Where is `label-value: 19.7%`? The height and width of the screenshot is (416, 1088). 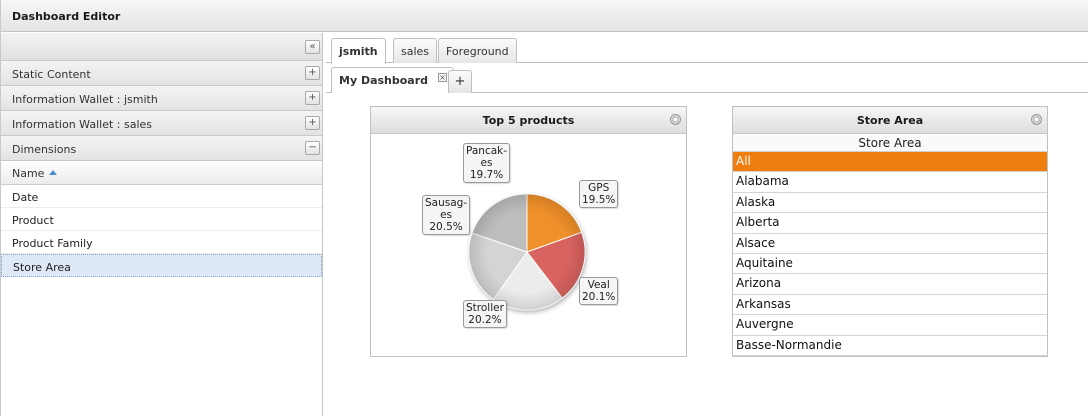 label-value: 19.7% is located at coordinates (486, 175).